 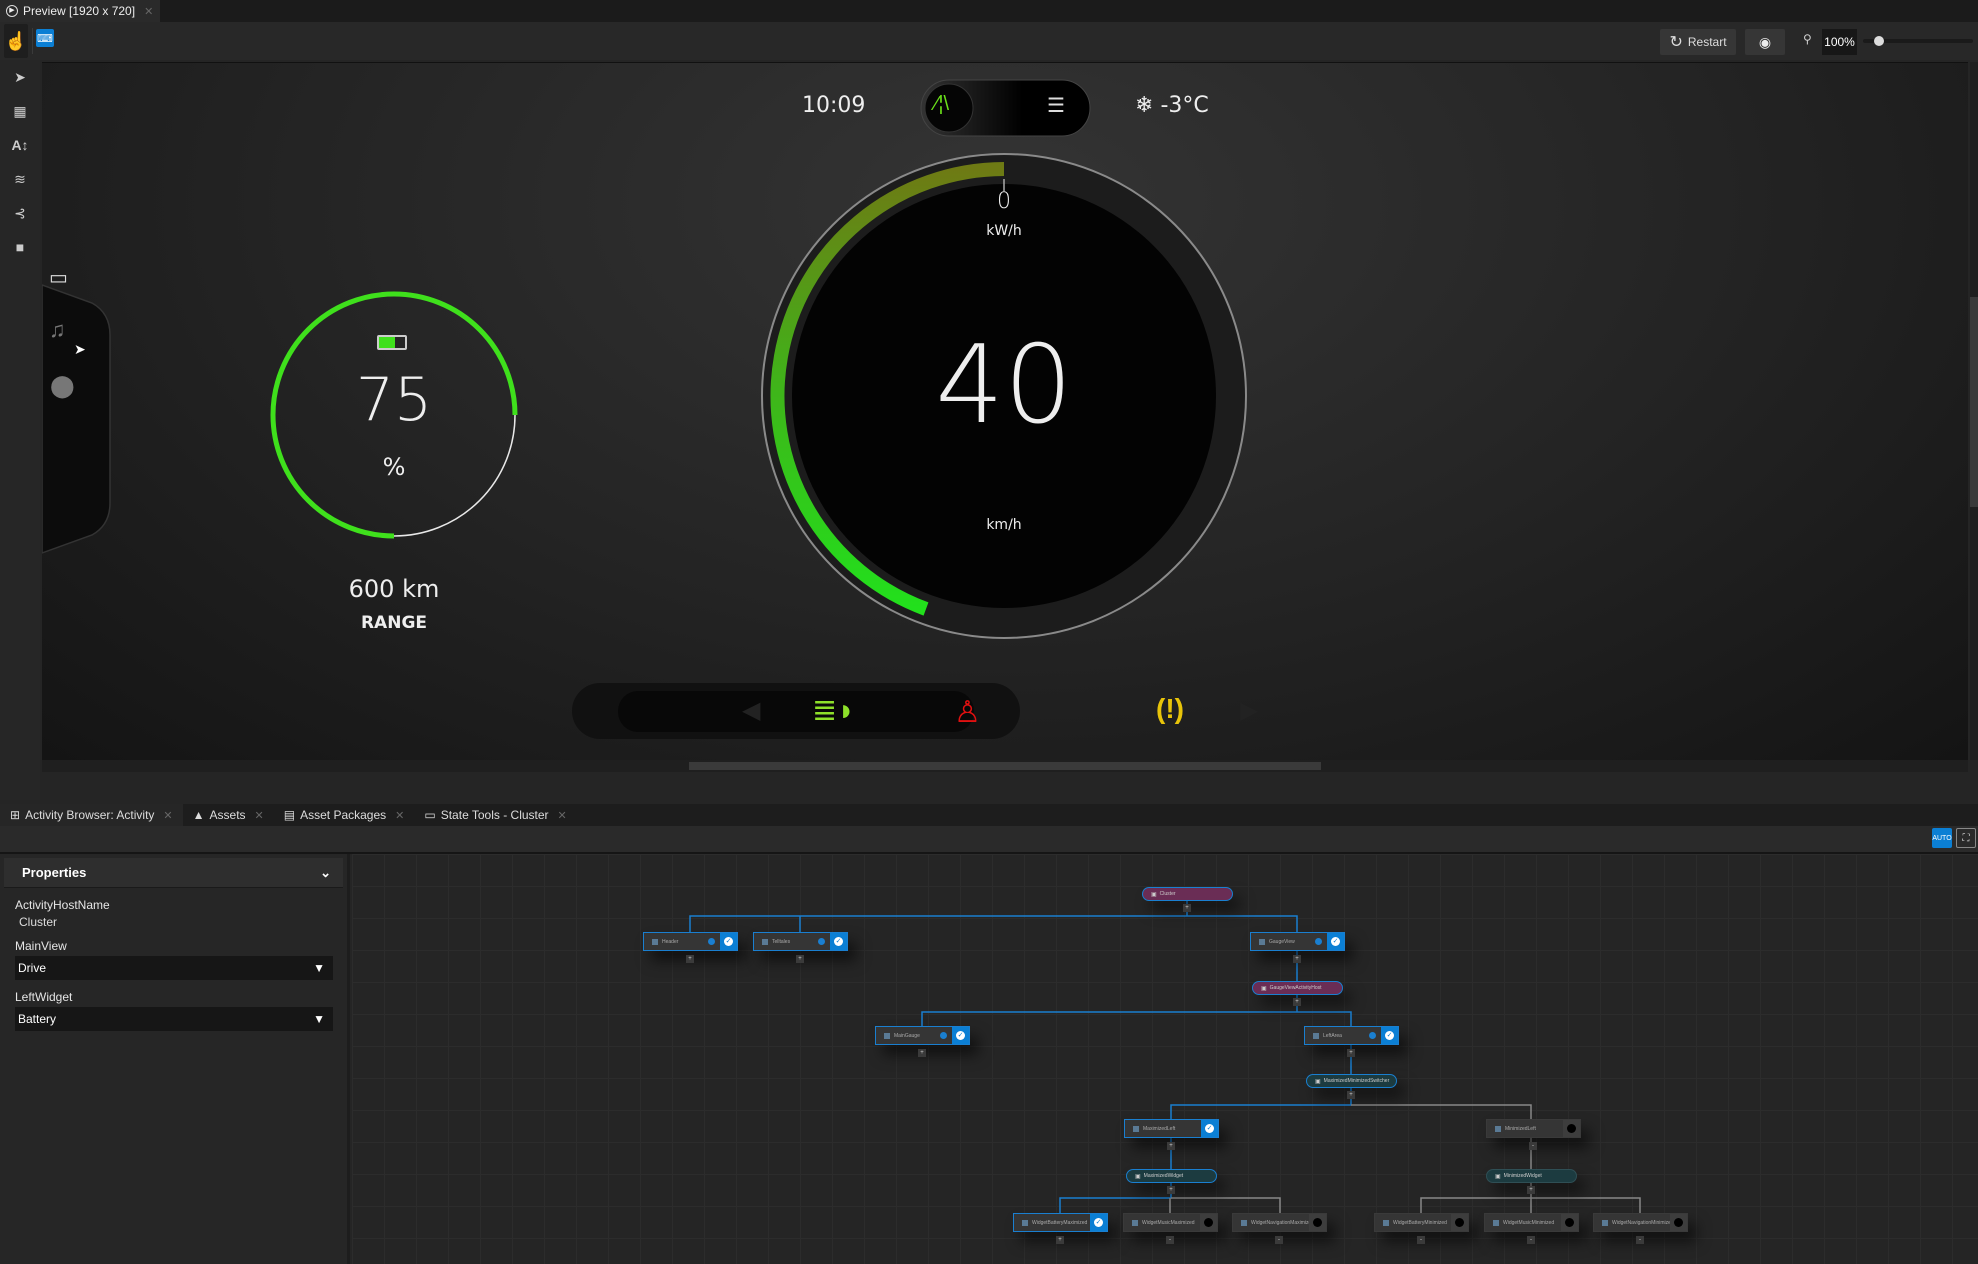 What do you see at coordinates (1297, 988) in the screenshot?
I see `activity-host-node: ▣ GaugeViewActivityHost` at bounding box center [1297, 988].